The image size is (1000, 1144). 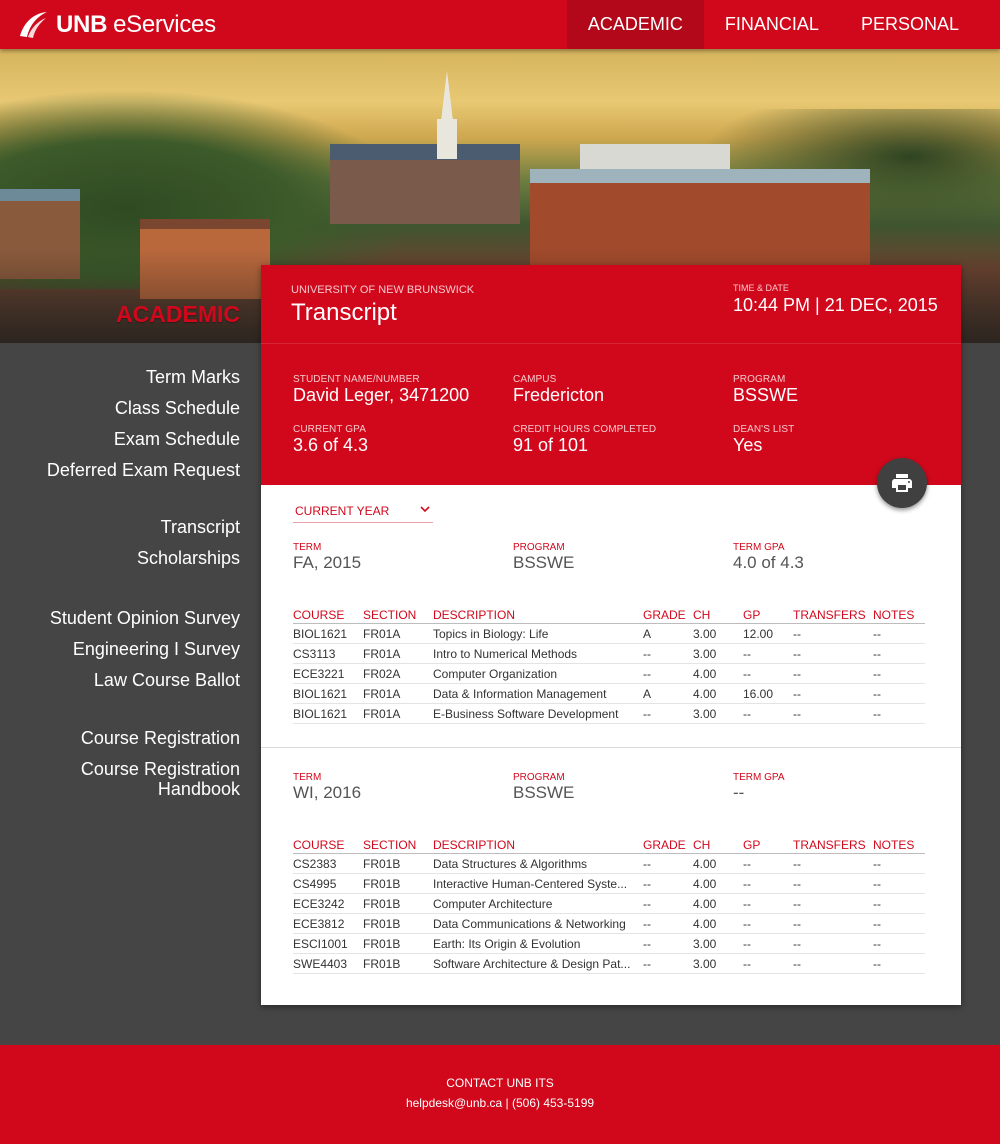 What do you see at coordinates (356, 379) in the screenshot?
I see `student-label: STUDENT NAME/NUMBER` at bounding box center [356, 379].